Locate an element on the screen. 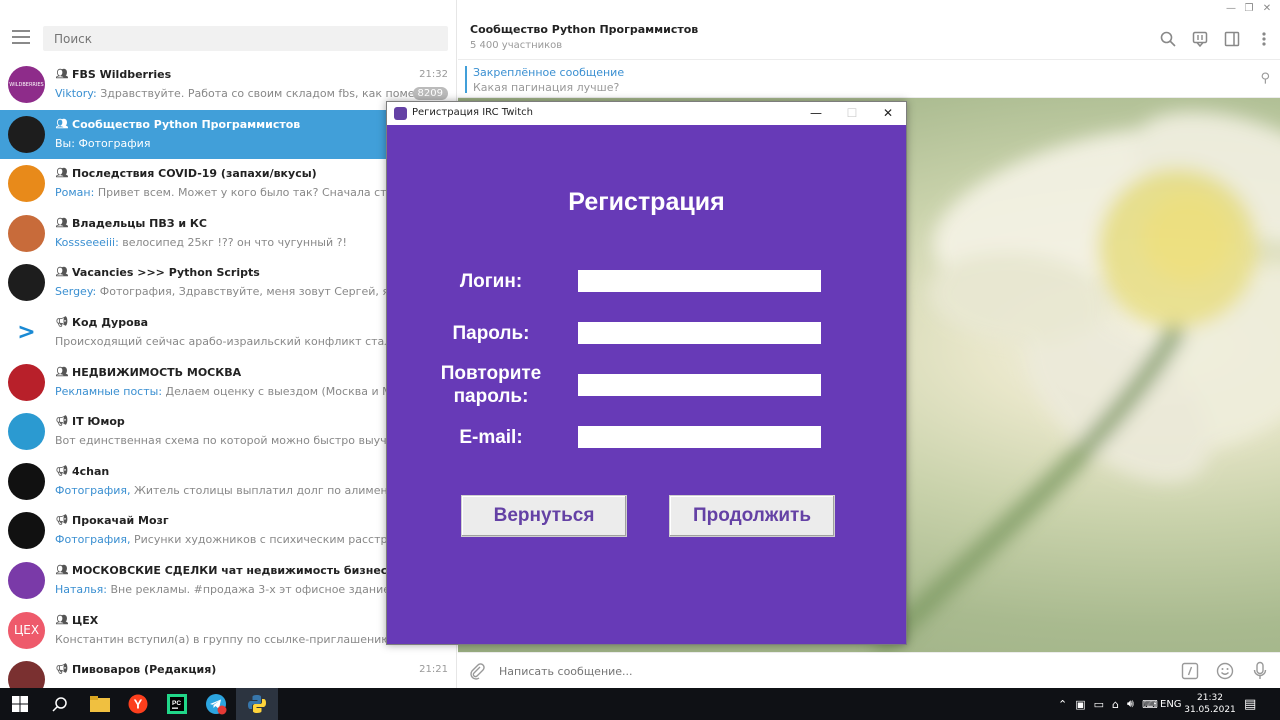 The image size is (1280, 720). email-input is located at coordinates (699, 437).